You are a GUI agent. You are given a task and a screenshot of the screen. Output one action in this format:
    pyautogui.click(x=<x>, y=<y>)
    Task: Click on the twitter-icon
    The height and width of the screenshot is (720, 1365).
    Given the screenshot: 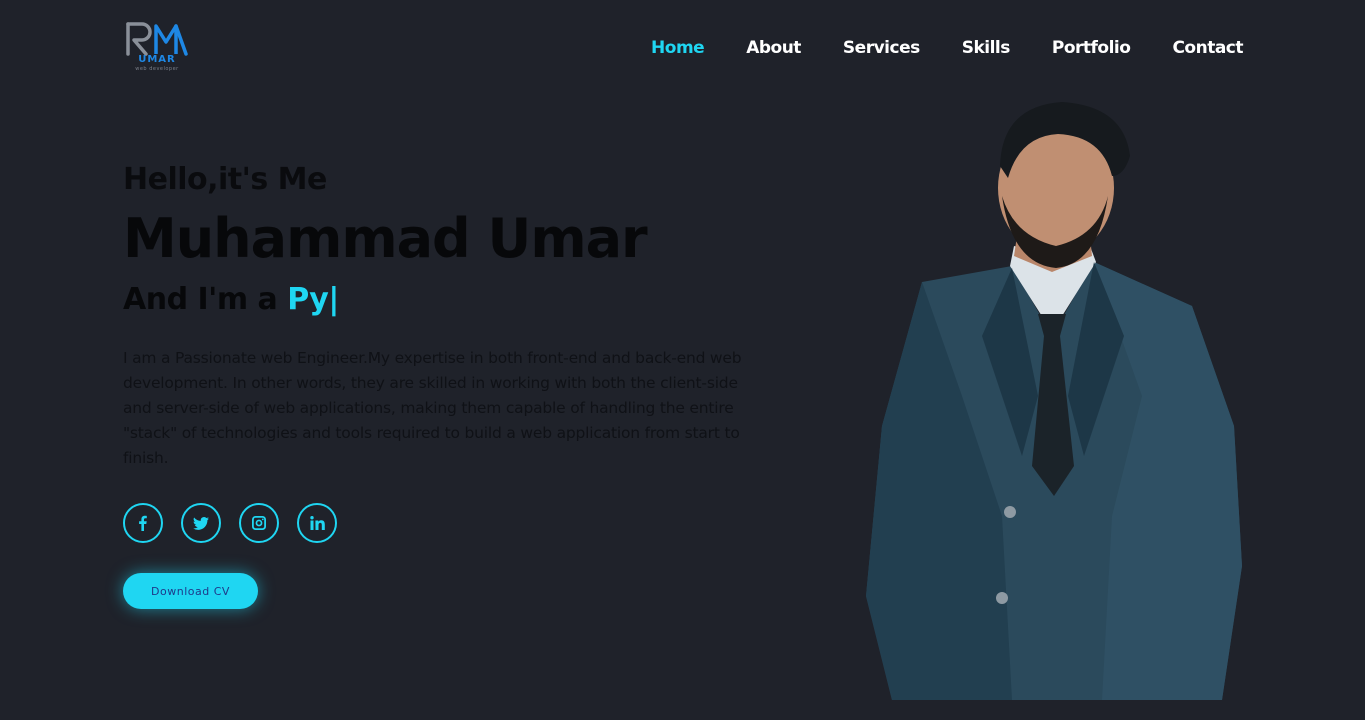 What is the action you would take?
    pyautogui.click(x=201, y=523)
    